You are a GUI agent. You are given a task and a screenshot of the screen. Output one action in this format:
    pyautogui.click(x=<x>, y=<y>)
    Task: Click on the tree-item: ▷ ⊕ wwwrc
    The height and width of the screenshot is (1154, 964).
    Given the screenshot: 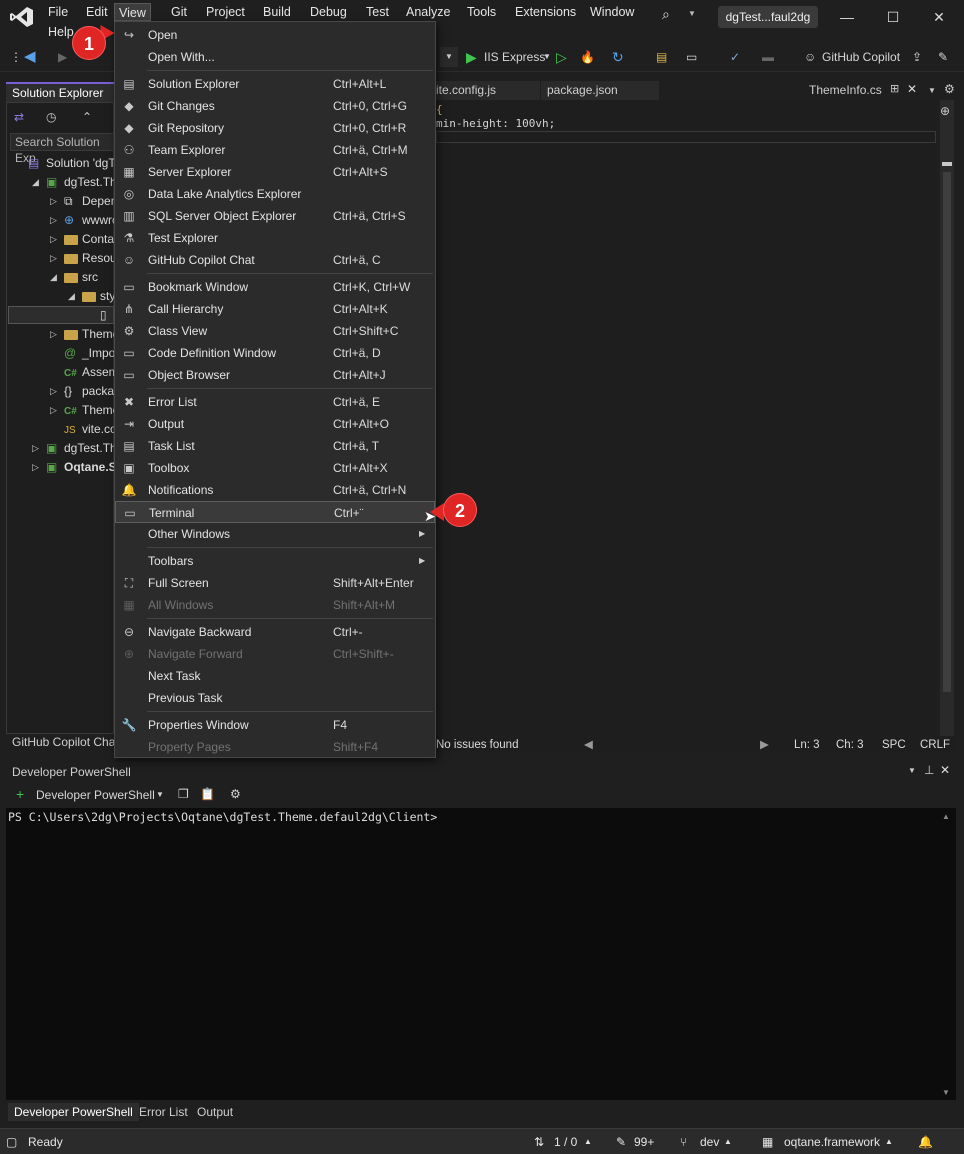 What is the action you would take?
    pyautogui.click(x=57, y=220)
    